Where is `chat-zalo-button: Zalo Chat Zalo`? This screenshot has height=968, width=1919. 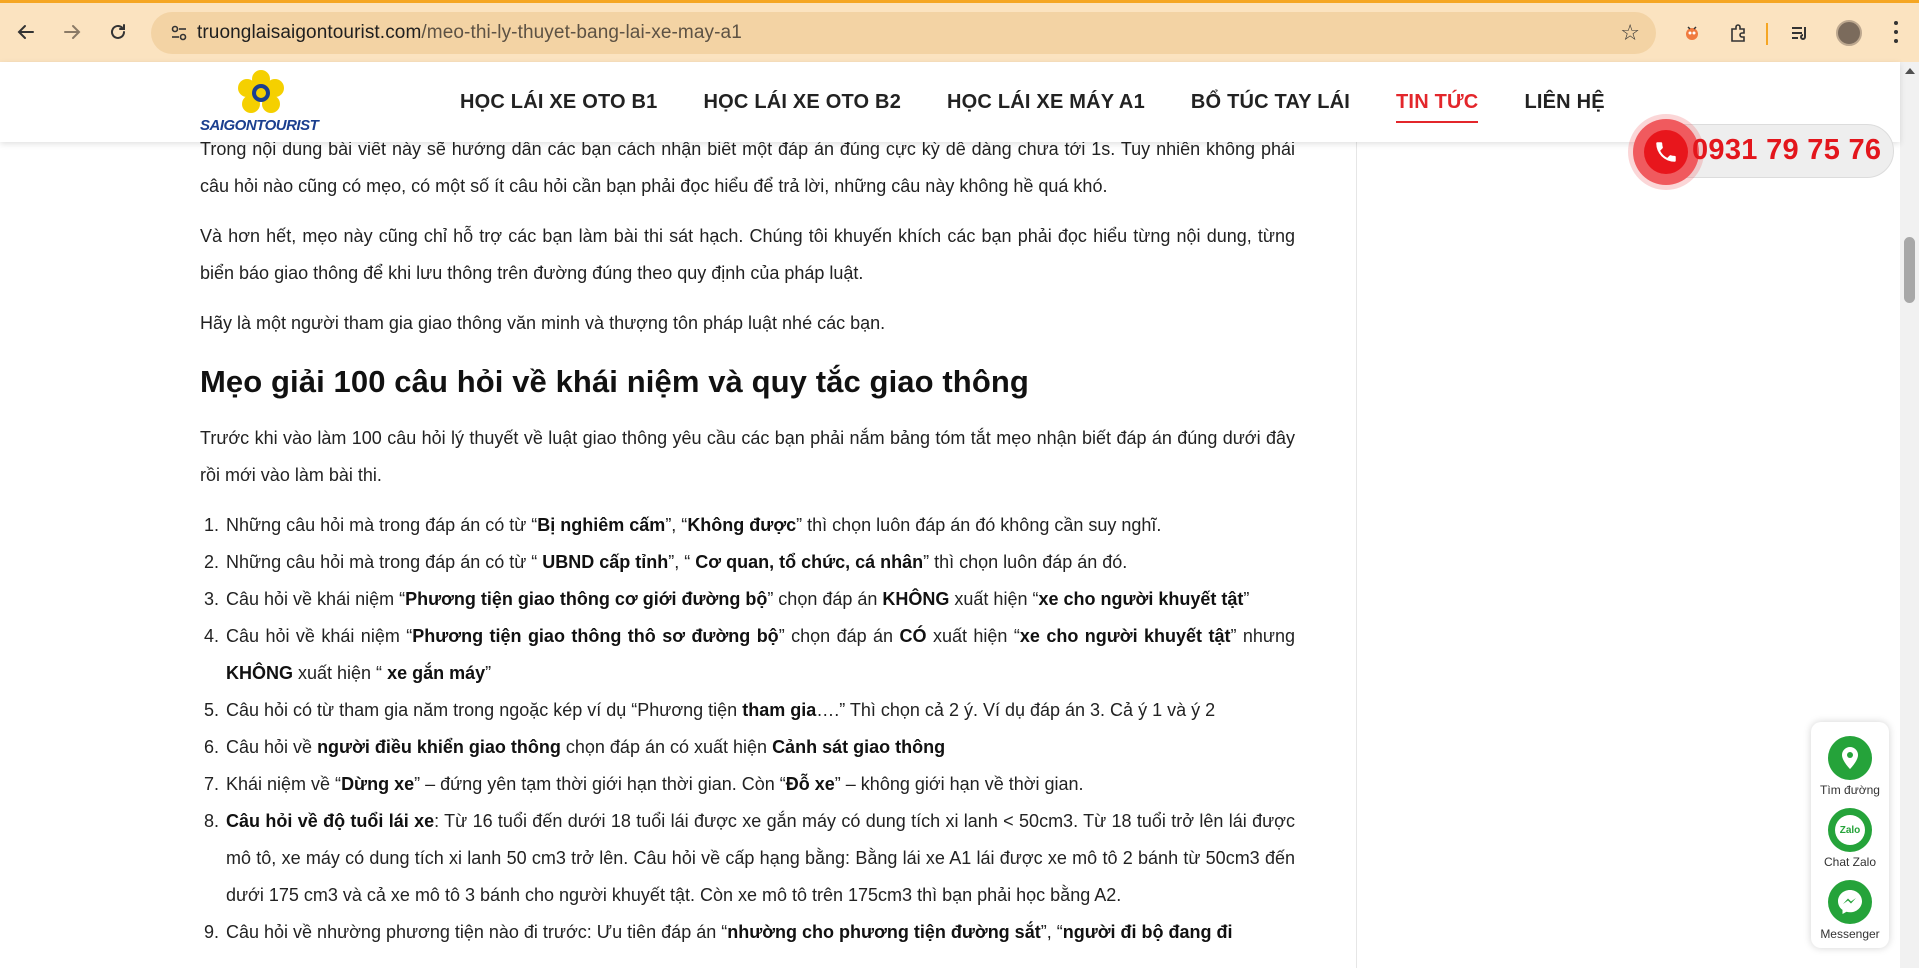 chat-zalo-button: Zalo Chat Zalo is located at coordinates (1850, 838).